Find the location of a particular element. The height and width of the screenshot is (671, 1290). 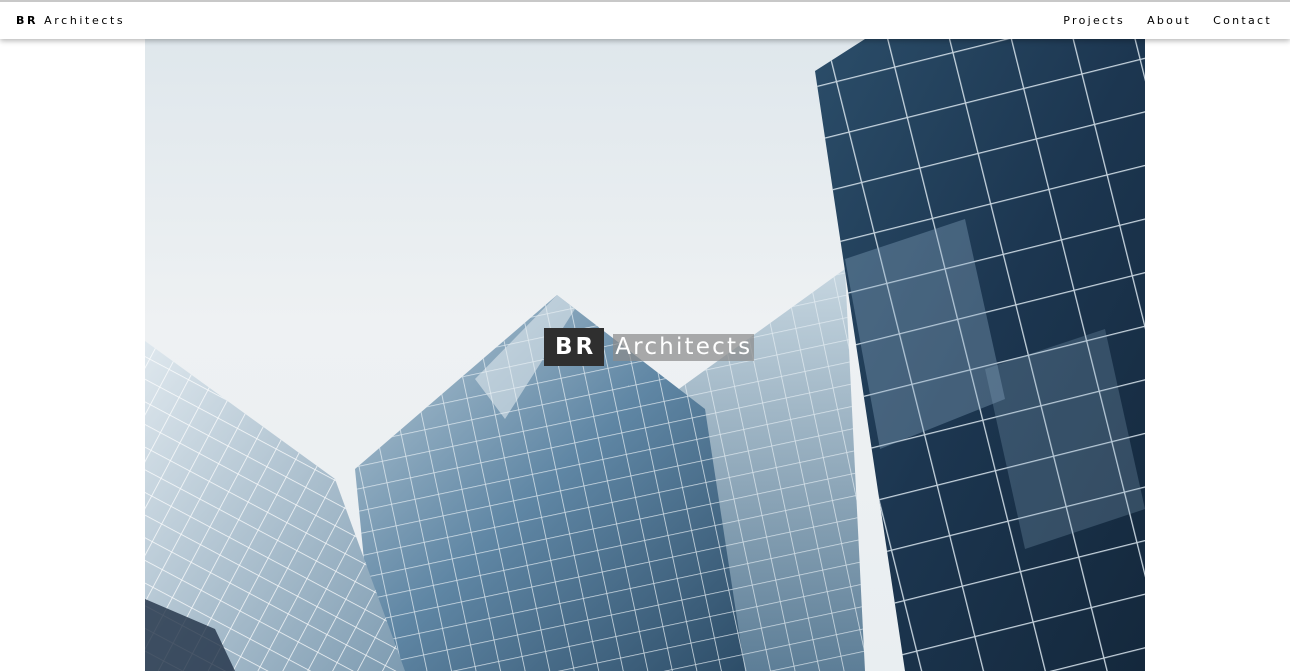

nav-link-about: About is located at coordinates (1169, 20).